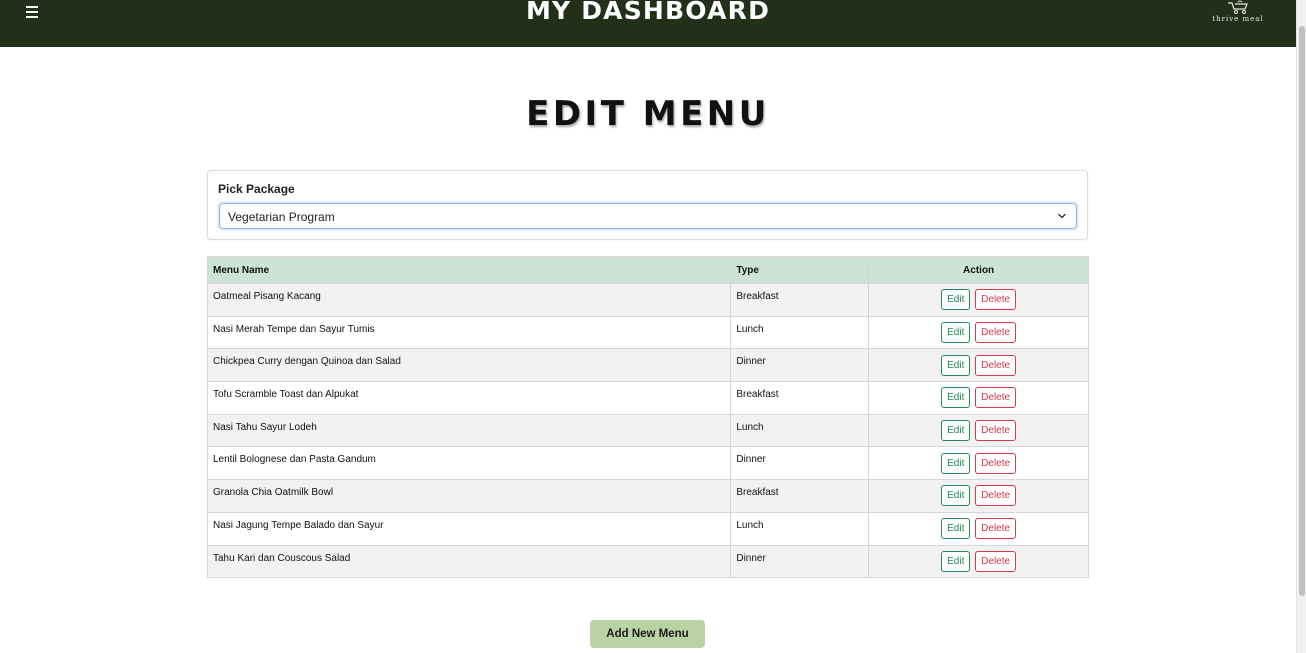 The height and width of the screenshot is (653, 1306). I want to click on vertical-scrollbar, so click(1301, 326).